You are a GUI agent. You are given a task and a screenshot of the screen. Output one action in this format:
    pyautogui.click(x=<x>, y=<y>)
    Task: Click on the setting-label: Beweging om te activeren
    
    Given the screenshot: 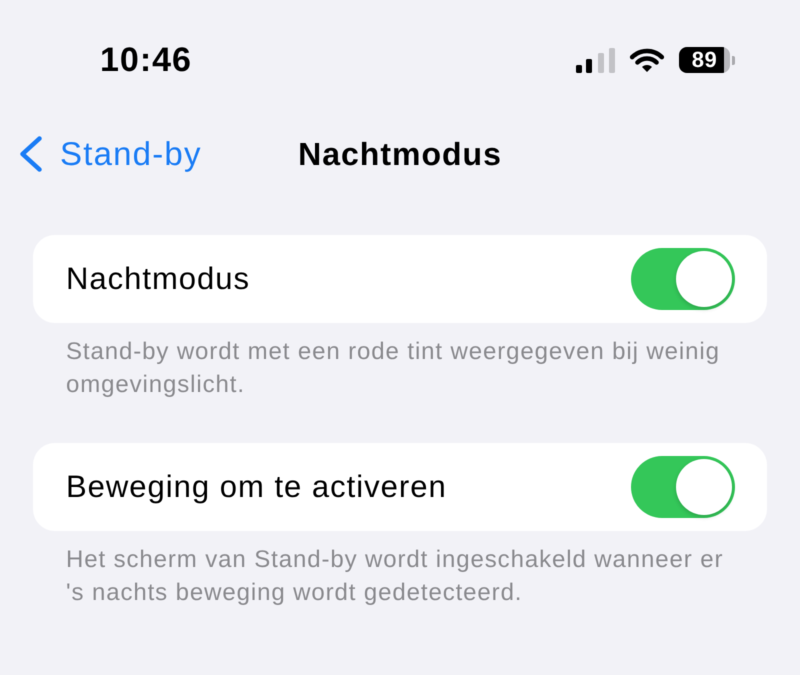 What is the action you would take?
    pyautogui.click(x=257, y=487)
    